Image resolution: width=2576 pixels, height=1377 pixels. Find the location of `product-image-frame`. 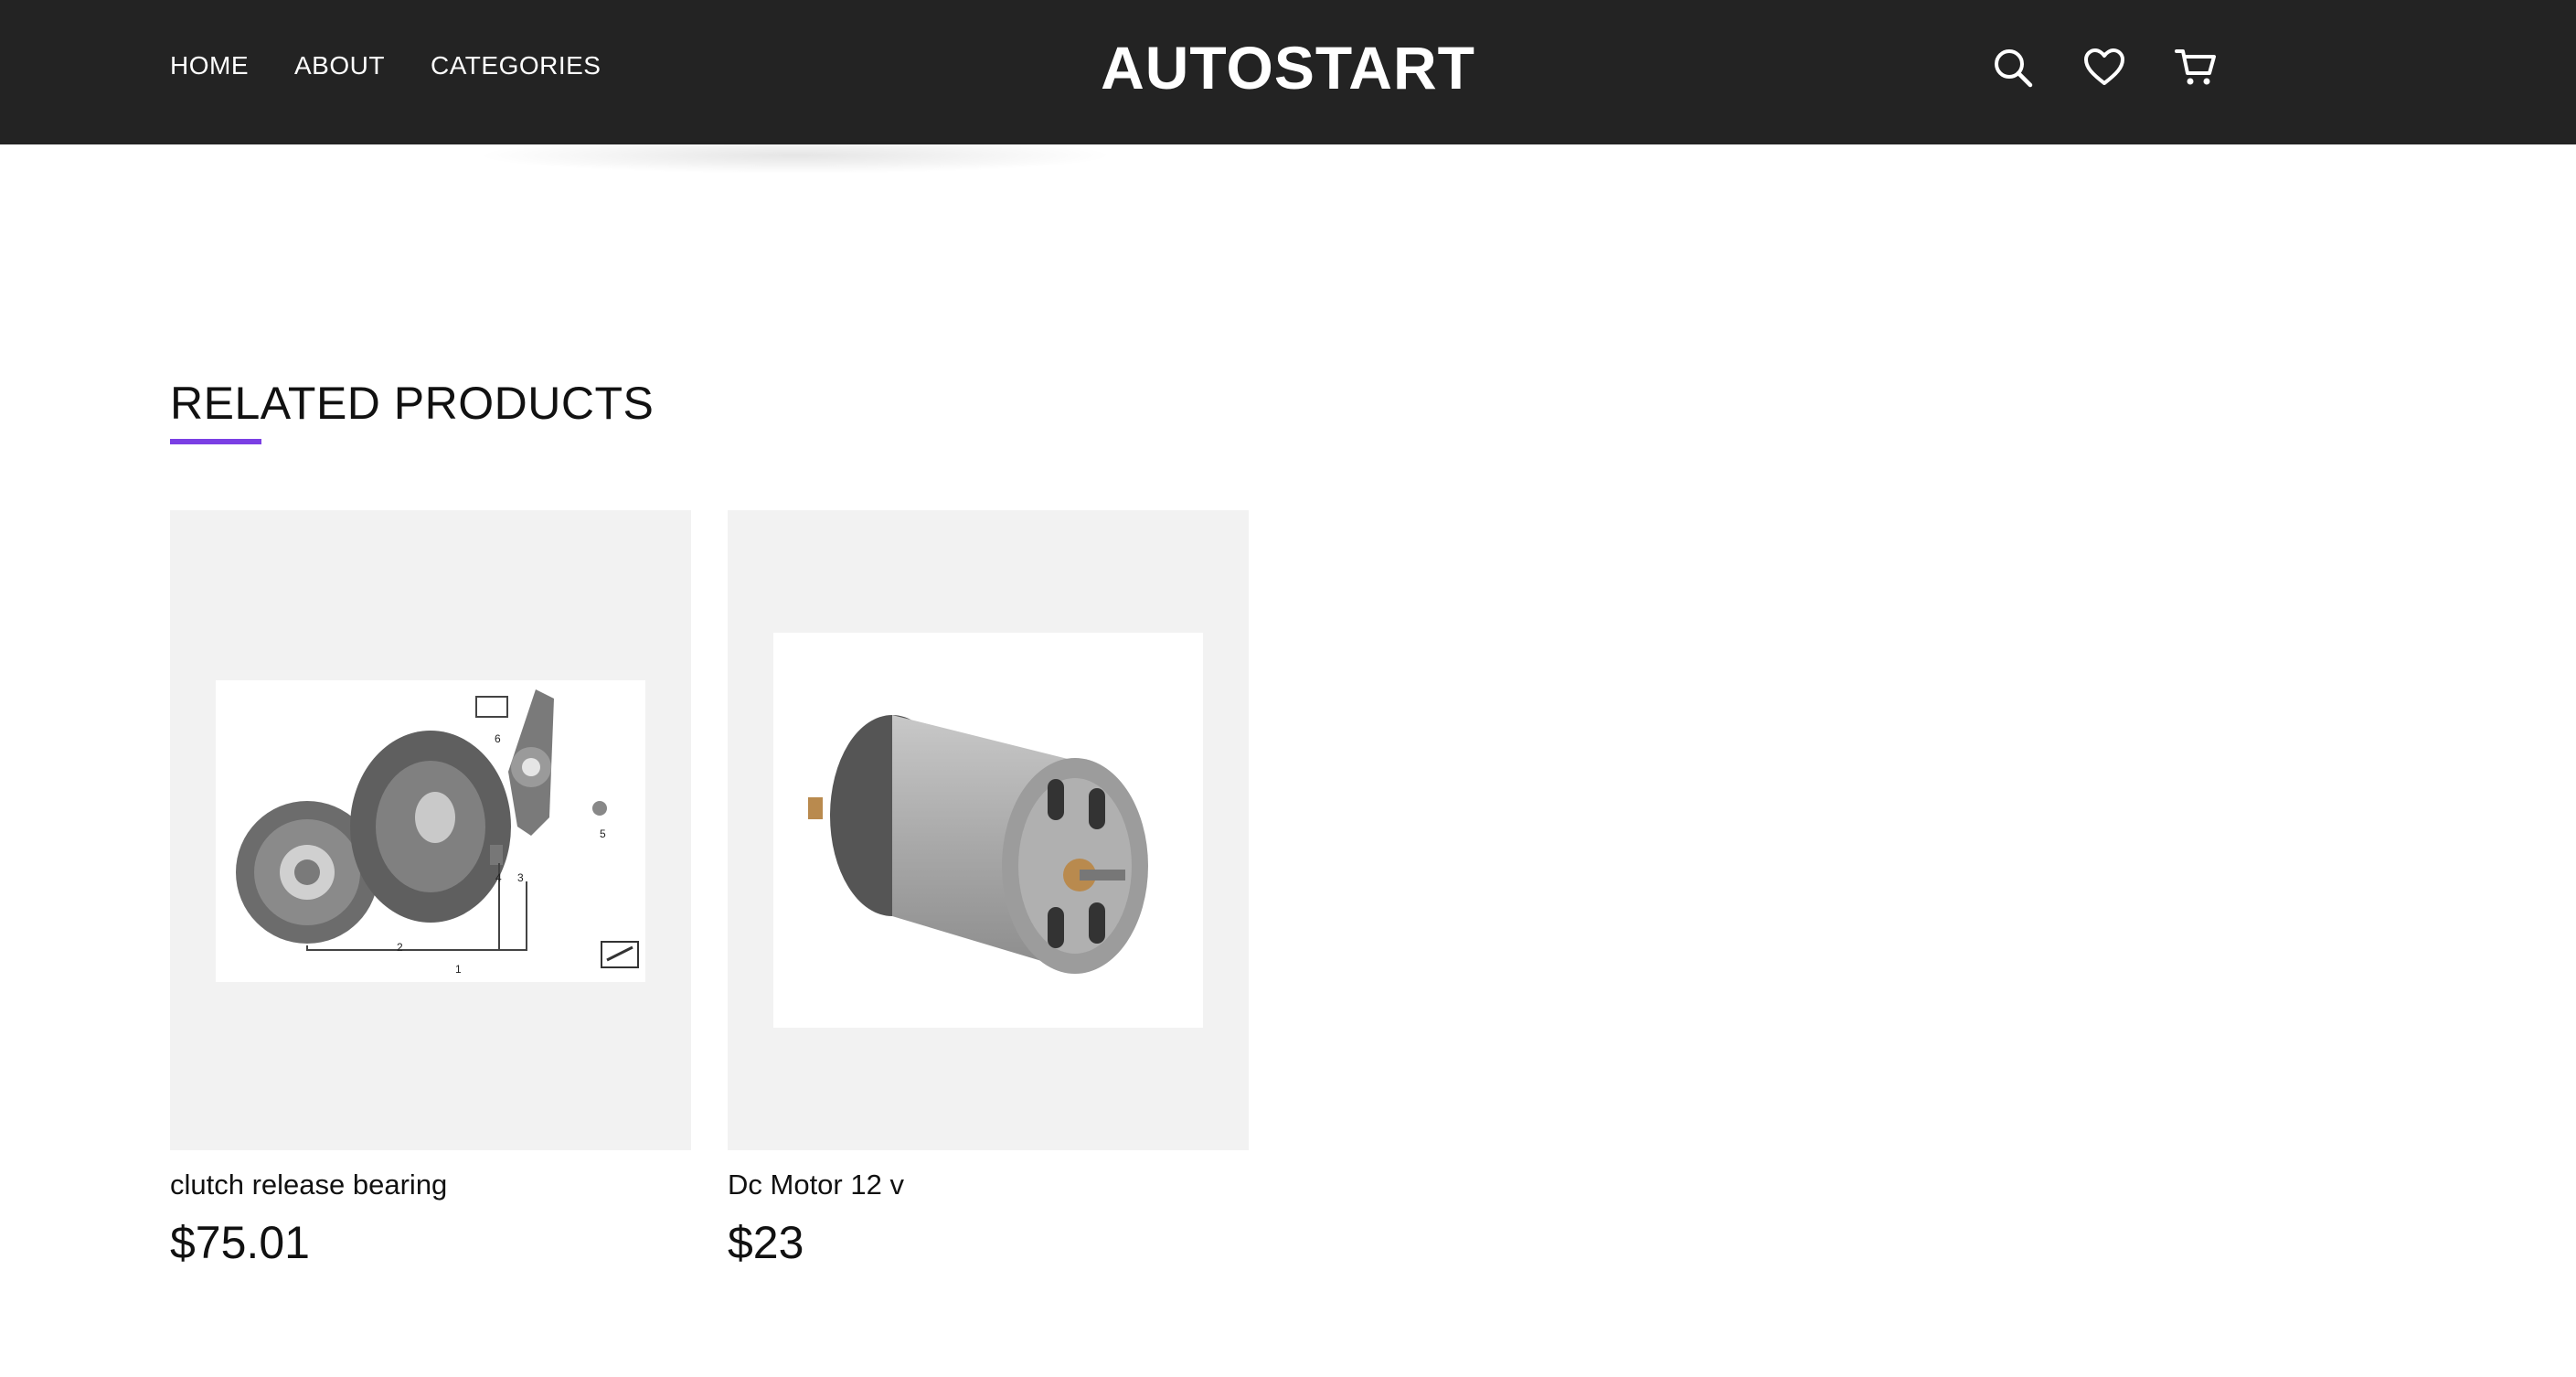

product-image-frame is located at coordinates (988, 830).